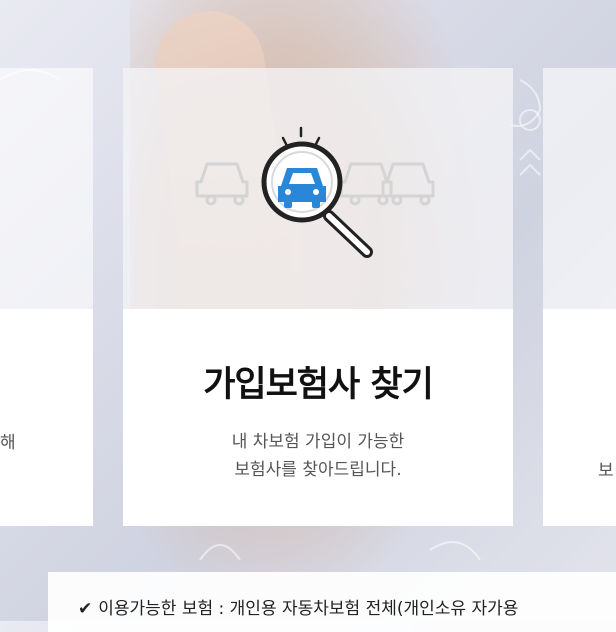 This screenshot has height=632, width=616. I want to click on right-card-text-fragment: 보, so click(606, 471).